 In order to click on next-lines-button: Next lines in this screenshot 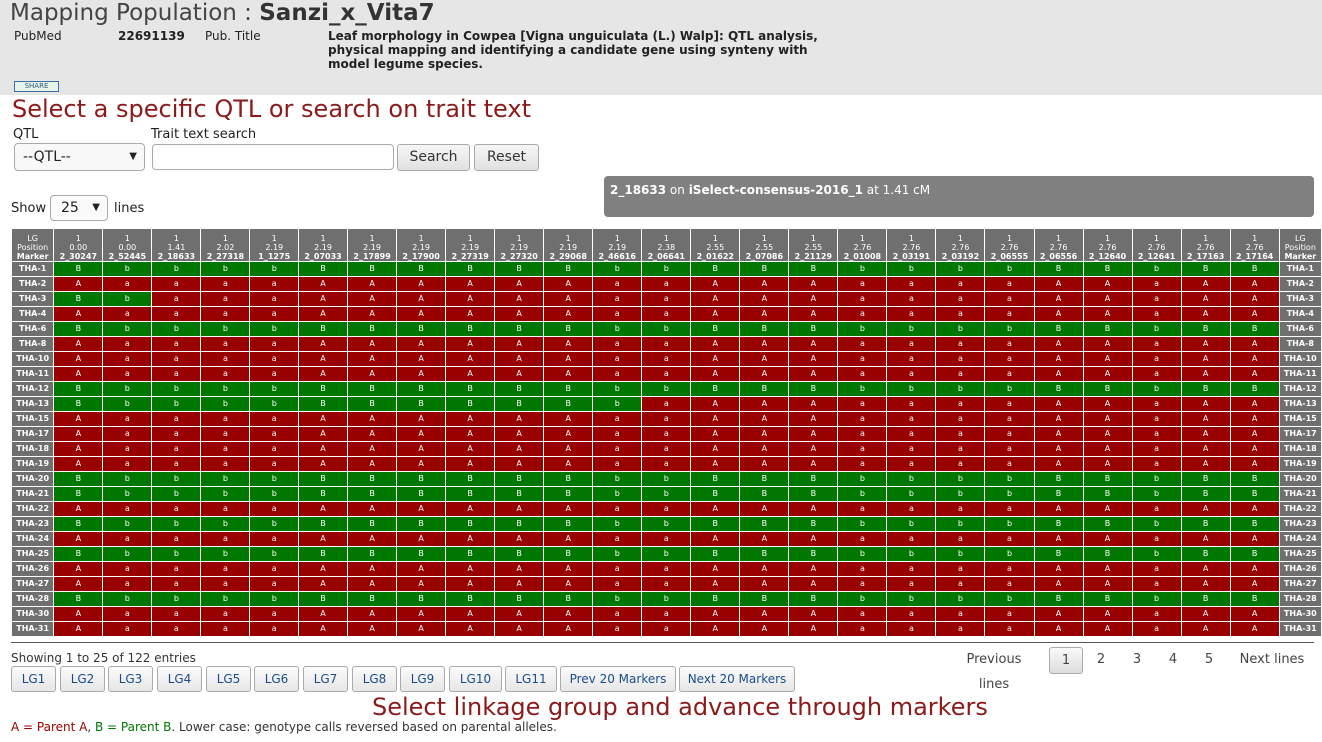, I will do `click(1272, 660)`.